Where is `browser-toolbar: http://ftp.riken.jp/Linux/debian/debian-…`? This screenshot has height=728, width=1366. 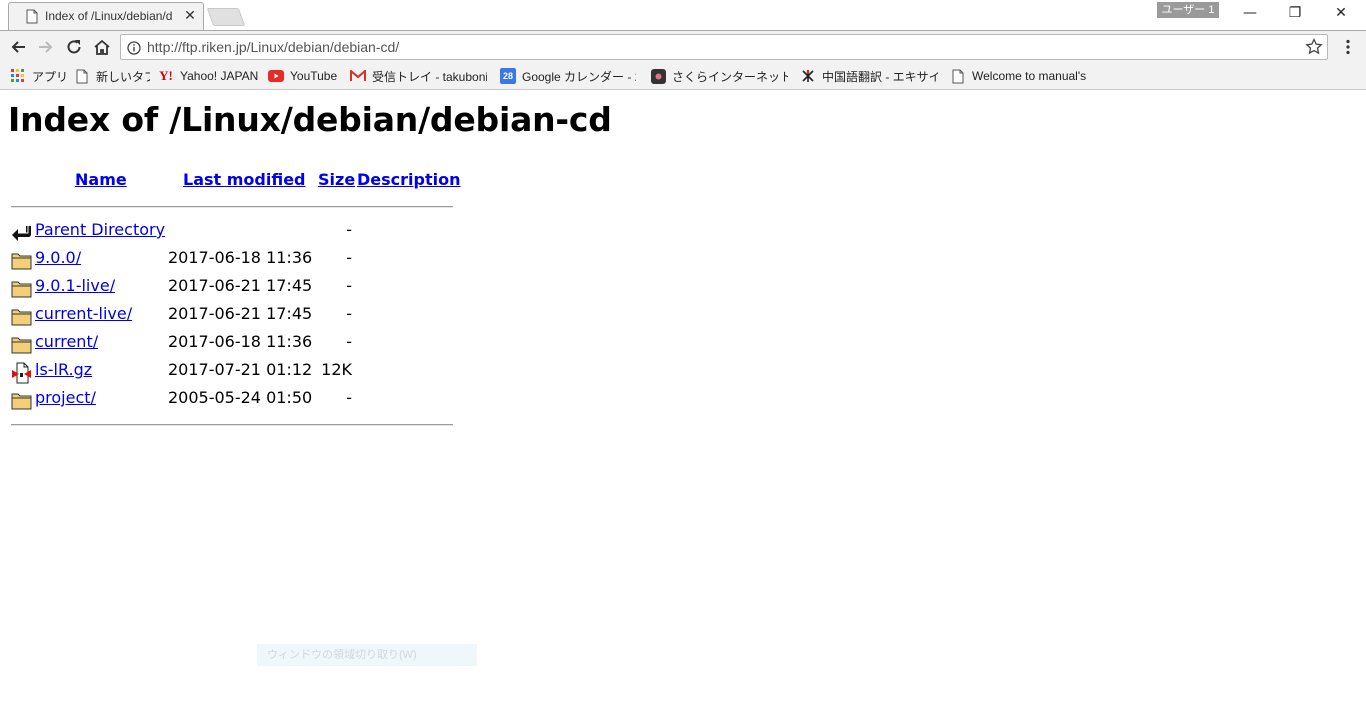 browser-toolbar: http://ftp.riken.jp/Linux/debian/debian-… is located at coordinates (683, 47).